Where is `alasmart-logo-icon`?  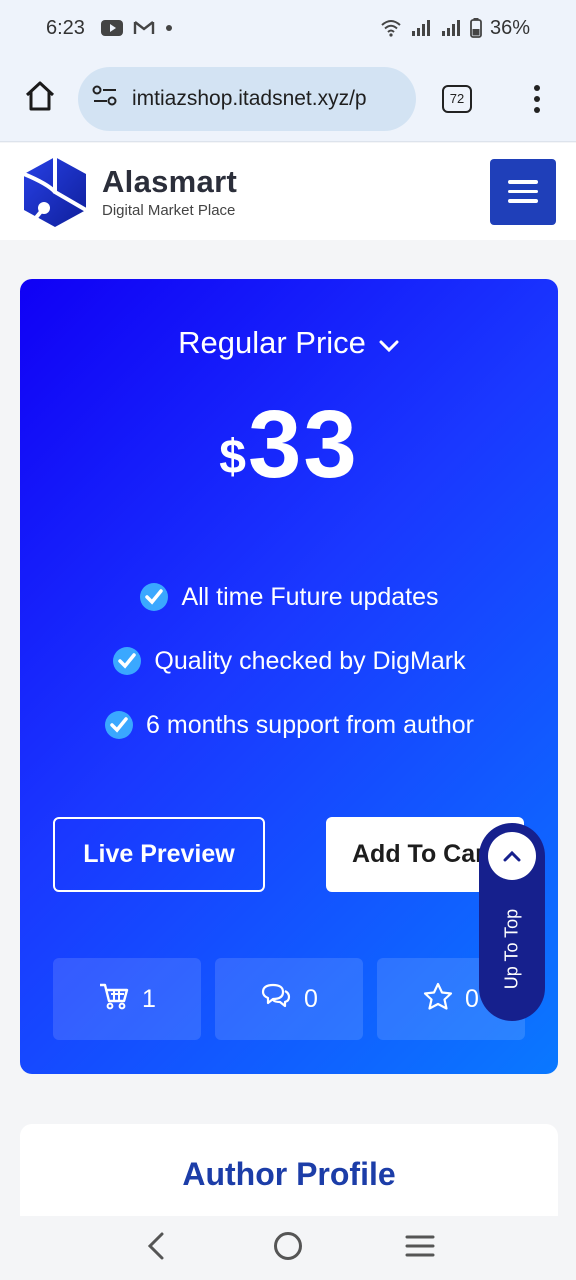
alasmart-logo-icon is located at coordinates (55, 192).